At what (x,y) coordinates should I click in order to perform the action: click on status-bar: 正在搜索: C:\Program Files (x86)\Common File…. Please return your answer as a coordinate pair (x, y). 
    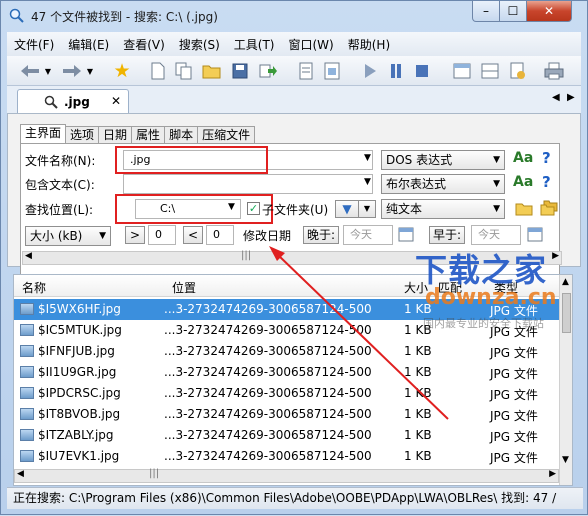
    Looking at the image, I should click on (295, 498).